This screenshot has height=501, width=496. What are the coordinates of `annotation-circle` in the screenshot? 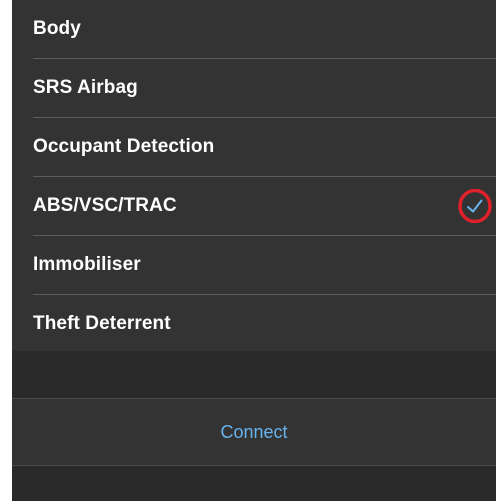 It's located at (475, 206).